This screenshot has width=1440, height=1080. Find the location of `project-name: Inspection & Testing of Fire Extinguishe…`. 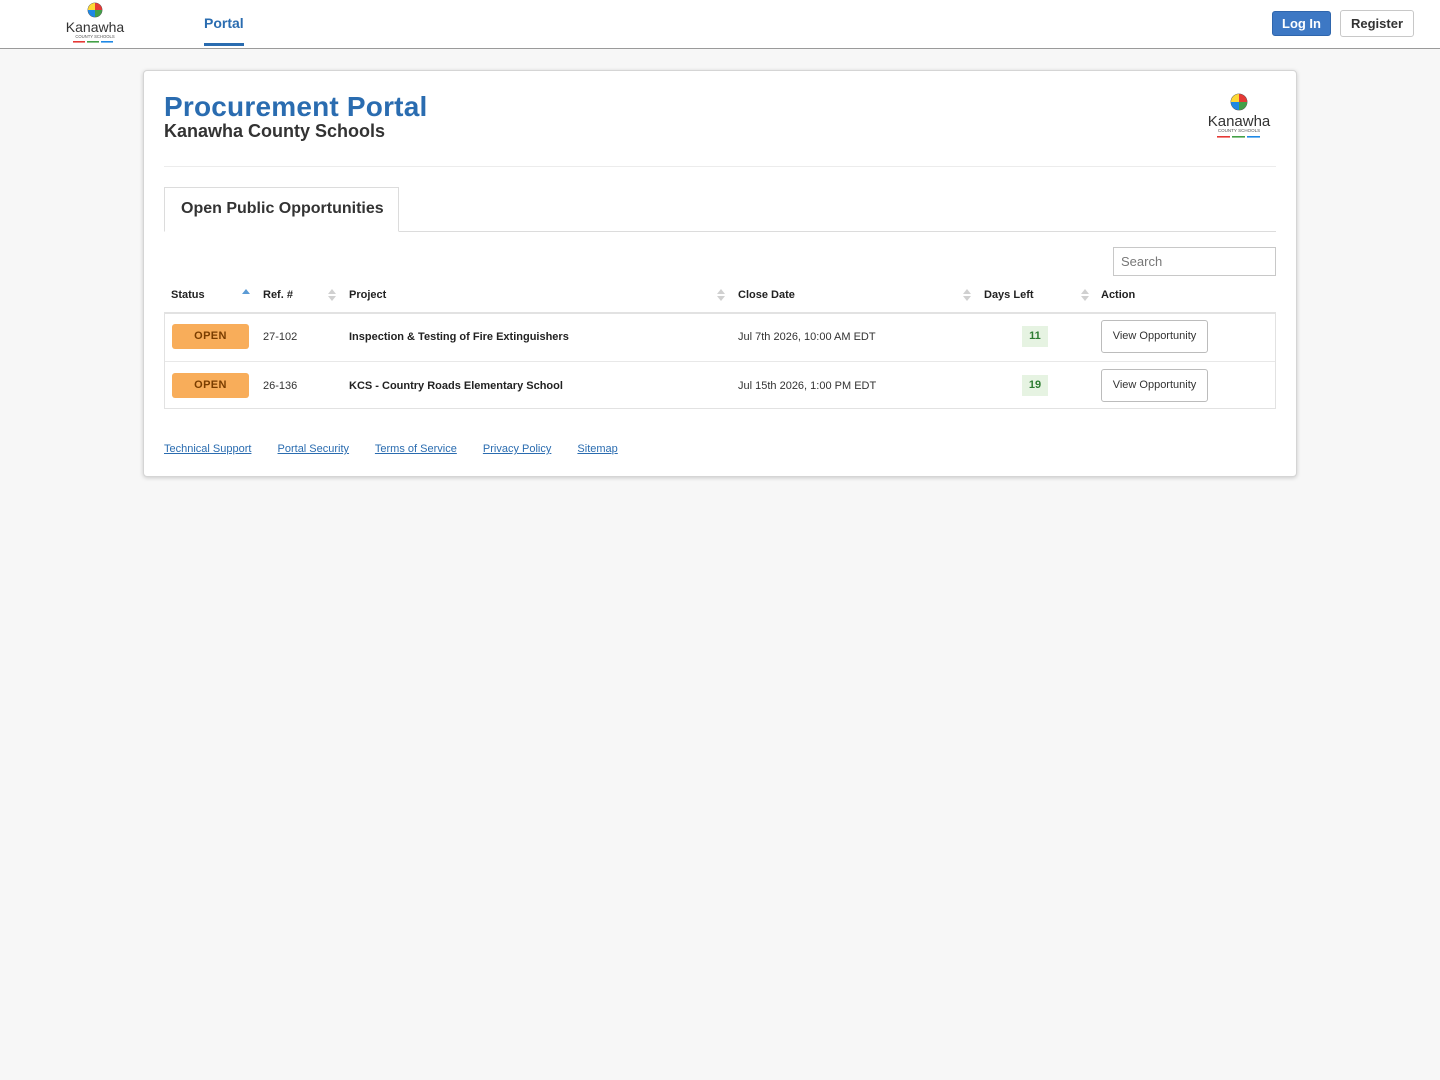

project-name: Inspection & Testing of Fire Extinguishe… is located at coordinates (459, 337).